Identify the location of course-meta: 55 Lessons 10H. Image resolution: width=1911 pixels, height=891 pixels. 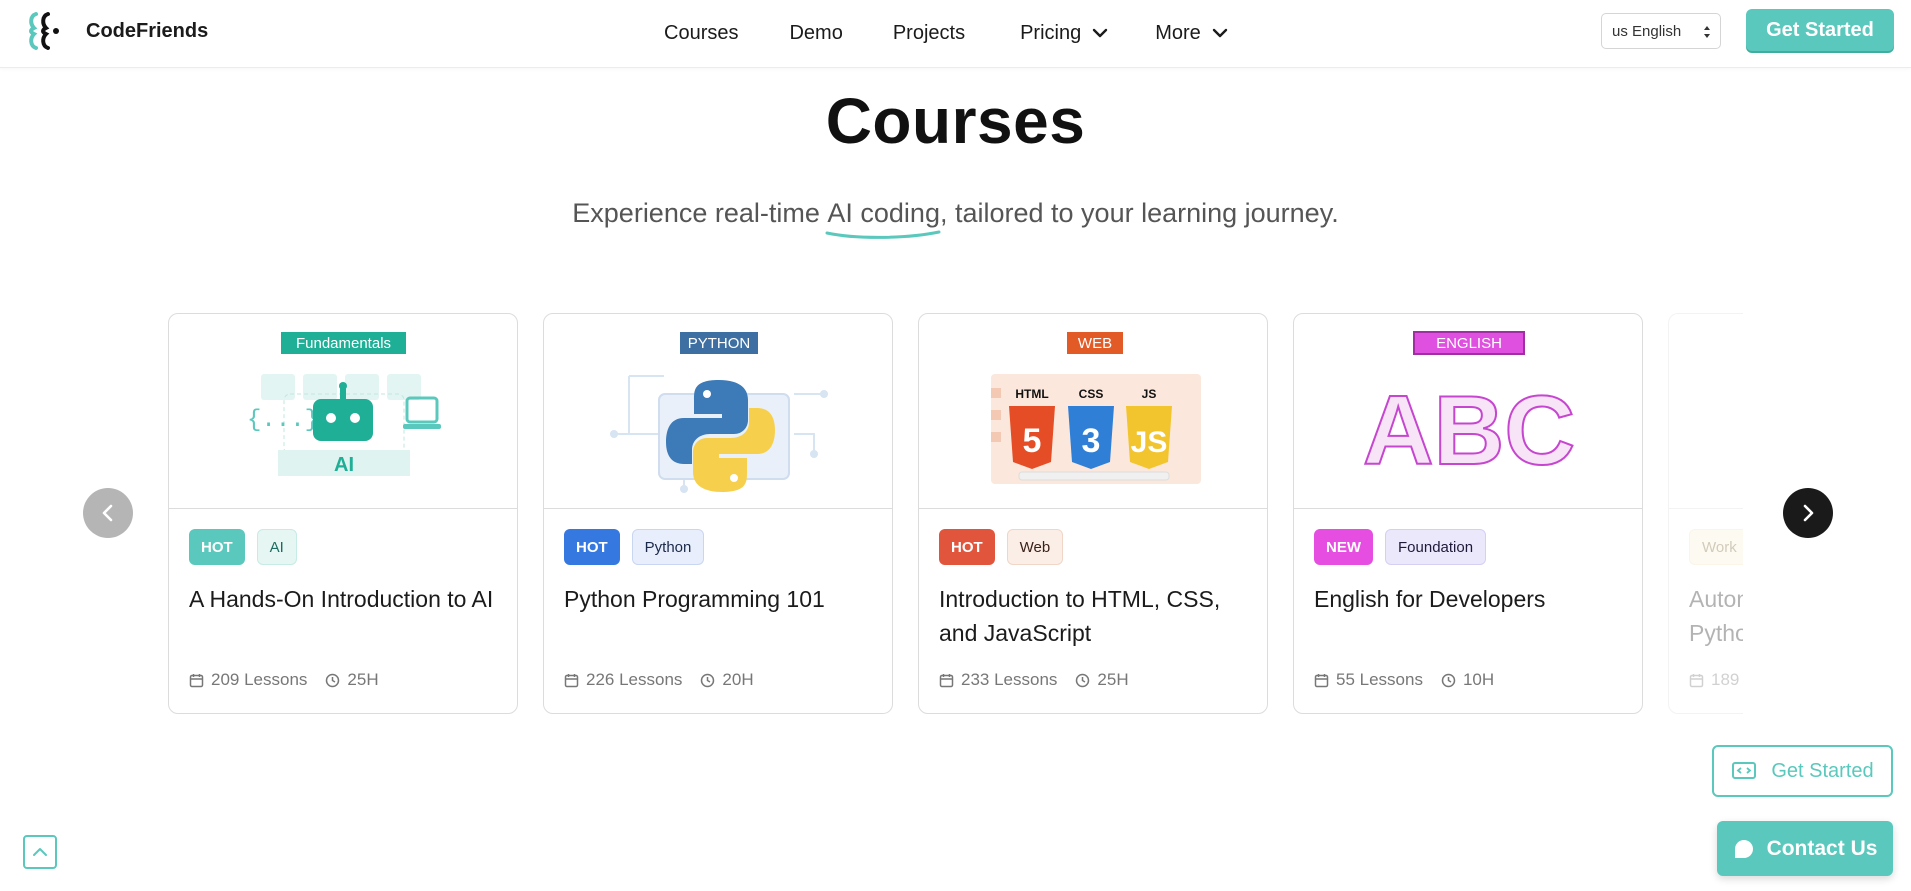
(1404, 680).